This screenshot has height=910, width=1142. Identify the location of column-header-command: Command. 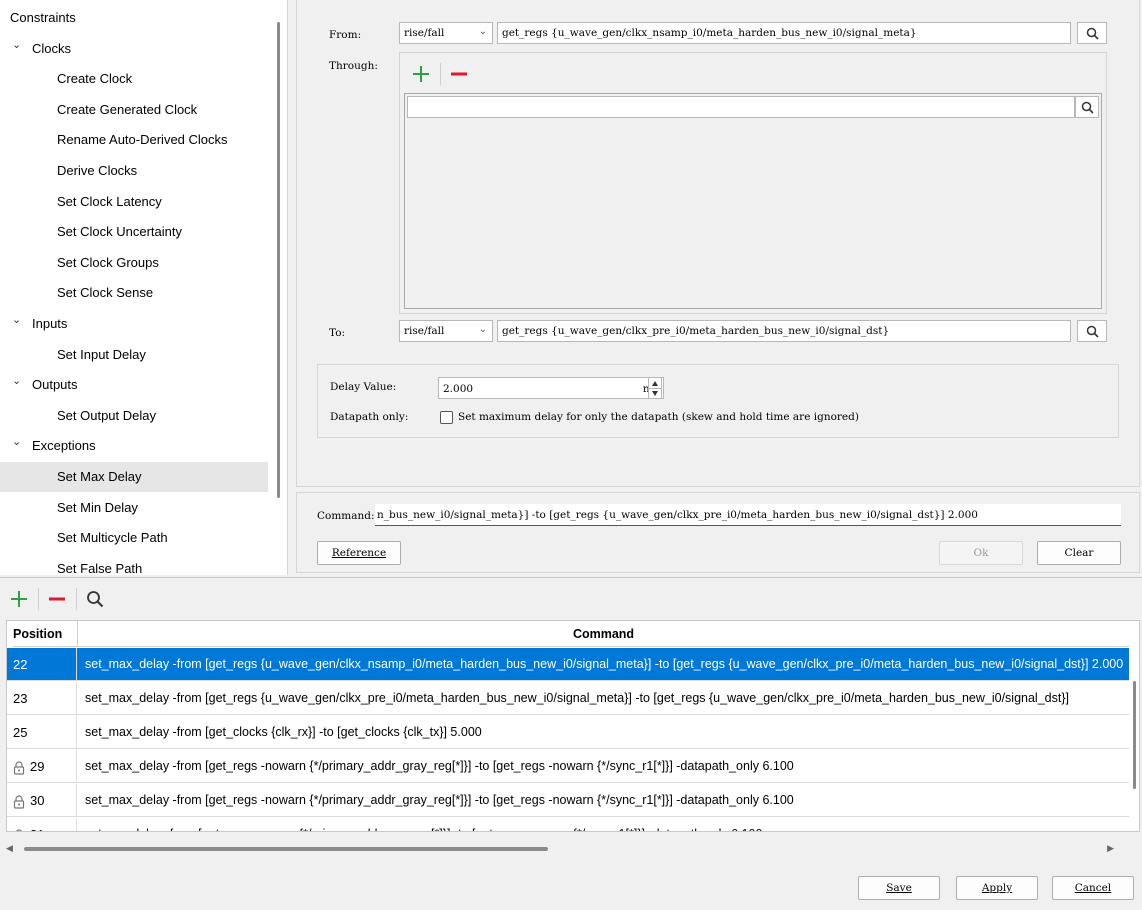
(603, 634).